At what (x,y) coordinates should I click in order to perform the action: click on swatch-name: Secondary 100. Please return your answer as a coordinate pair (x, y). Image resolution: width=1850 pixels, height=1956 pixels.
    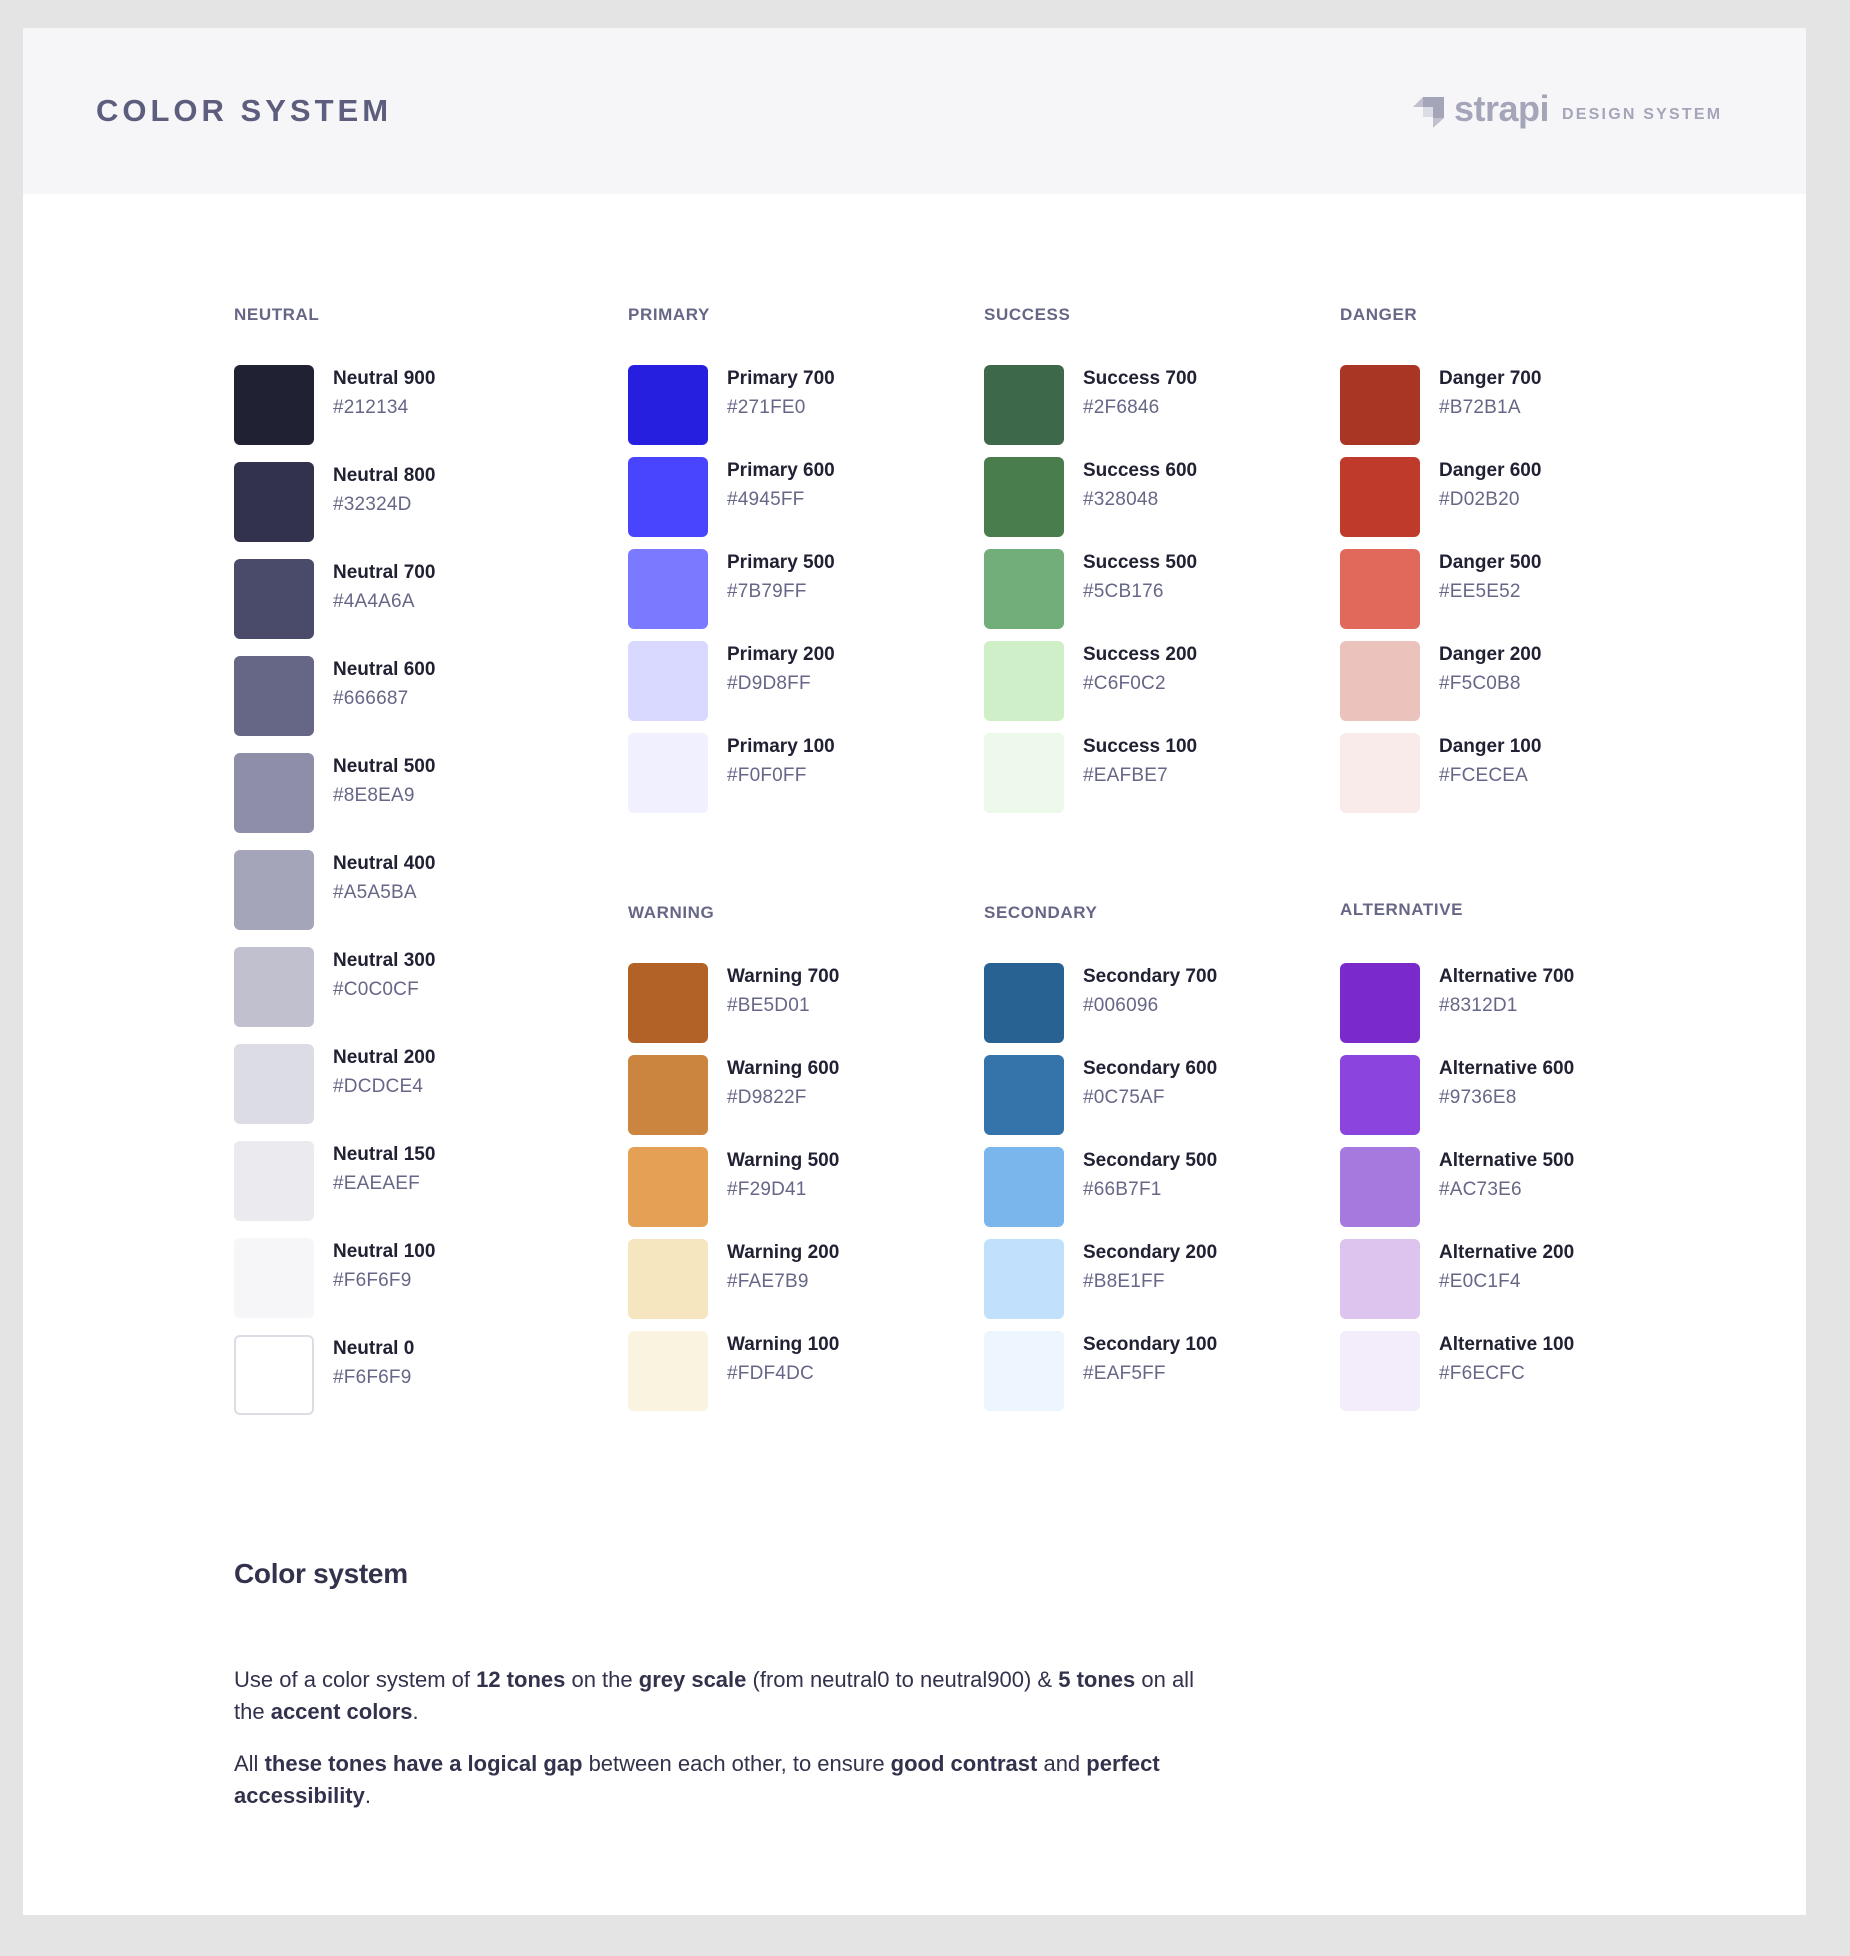
    Looking at the image, I should click on (1150, 1344).